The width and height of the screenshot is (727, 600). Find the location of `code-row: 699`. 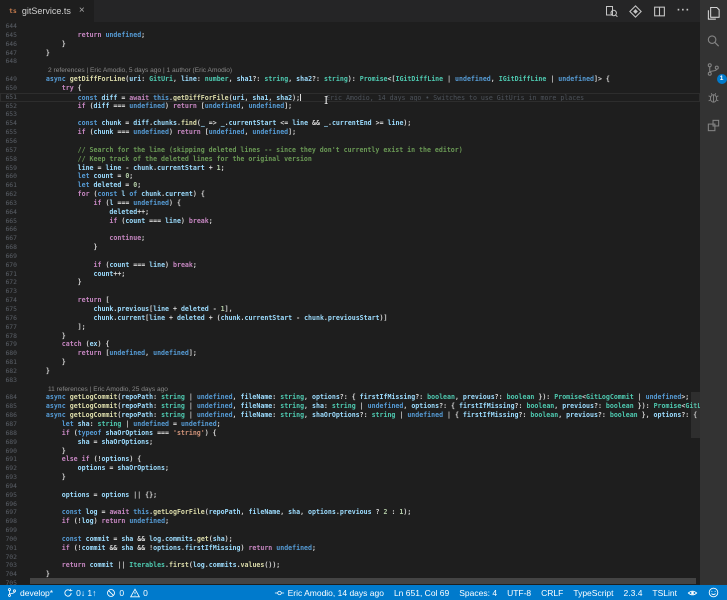

code-row: 699 is located at coordinates (350, 530).